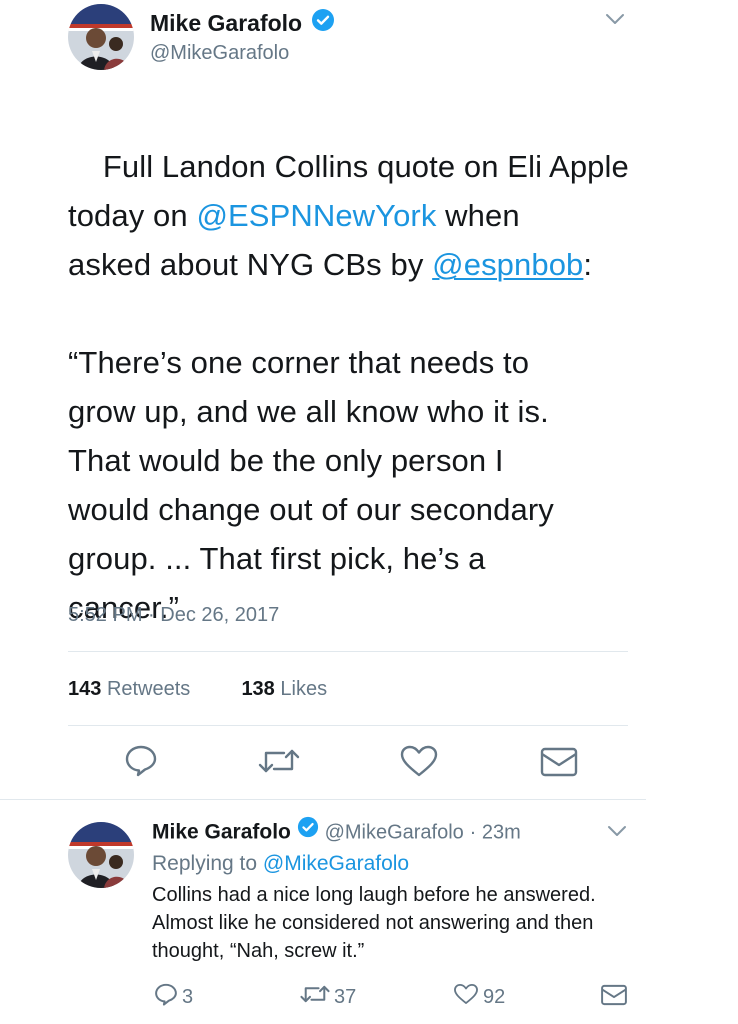  What do you see at coordinates (495, 833) in the screenshot?
I see `reply-time: · 23m` at bounding box center [495, 833].